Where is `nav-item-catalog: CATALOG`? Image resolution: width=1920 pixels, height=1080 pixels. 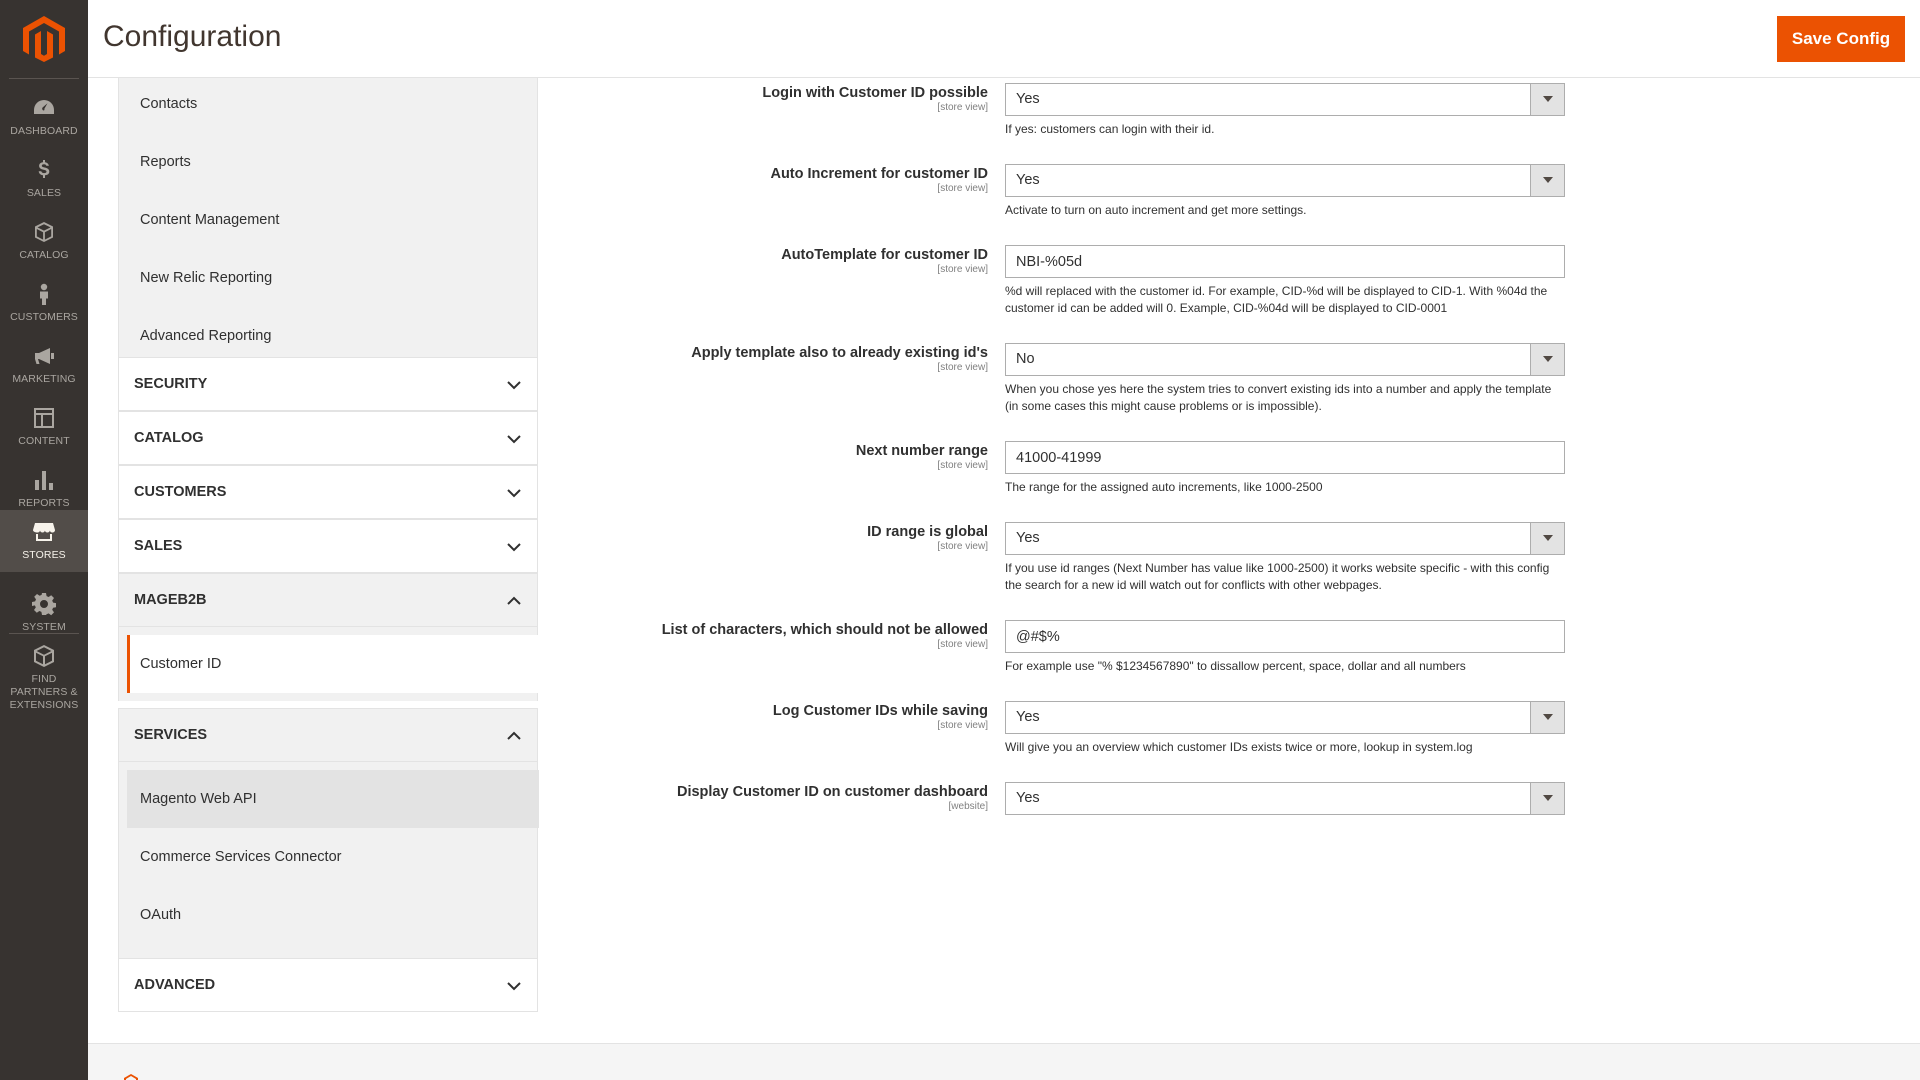 nav-item-catalog: CATALOG is located at coordinates (44, 241).